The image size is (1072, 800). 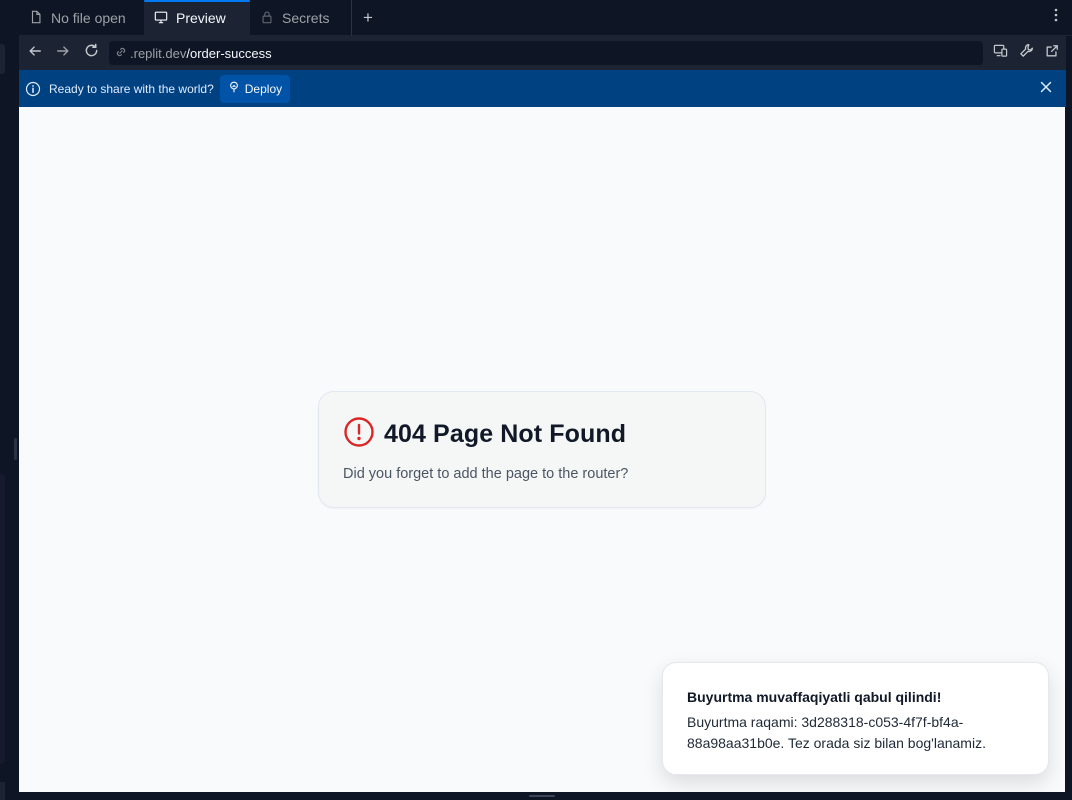 I want to click on not-found-title-row: 404 Page Not Found, so click(x=484, y=434).